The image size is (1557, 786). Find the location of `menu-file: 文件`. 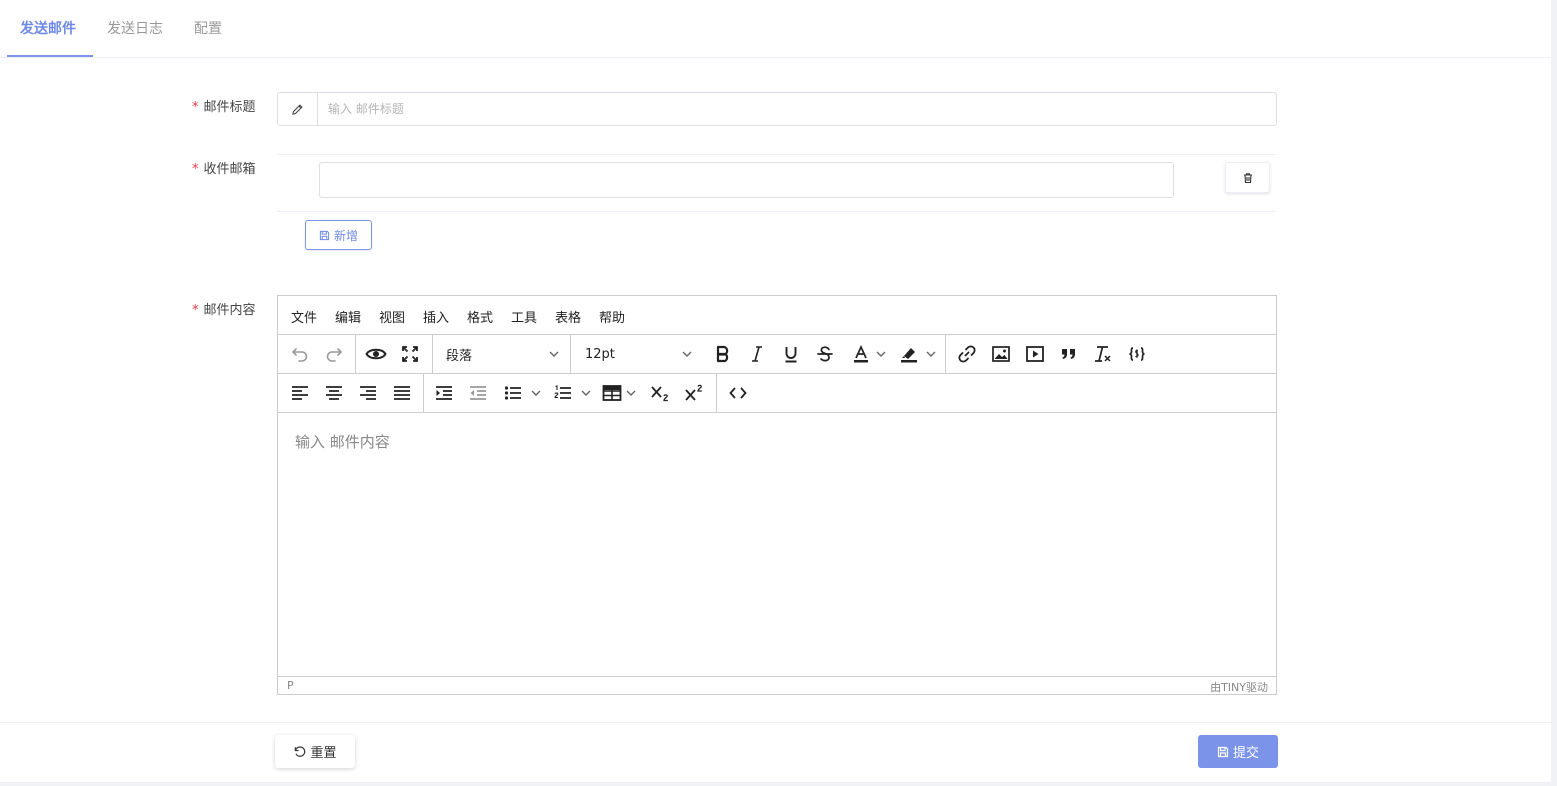

menu-file: 文件 is located at coordinates (304, 316).